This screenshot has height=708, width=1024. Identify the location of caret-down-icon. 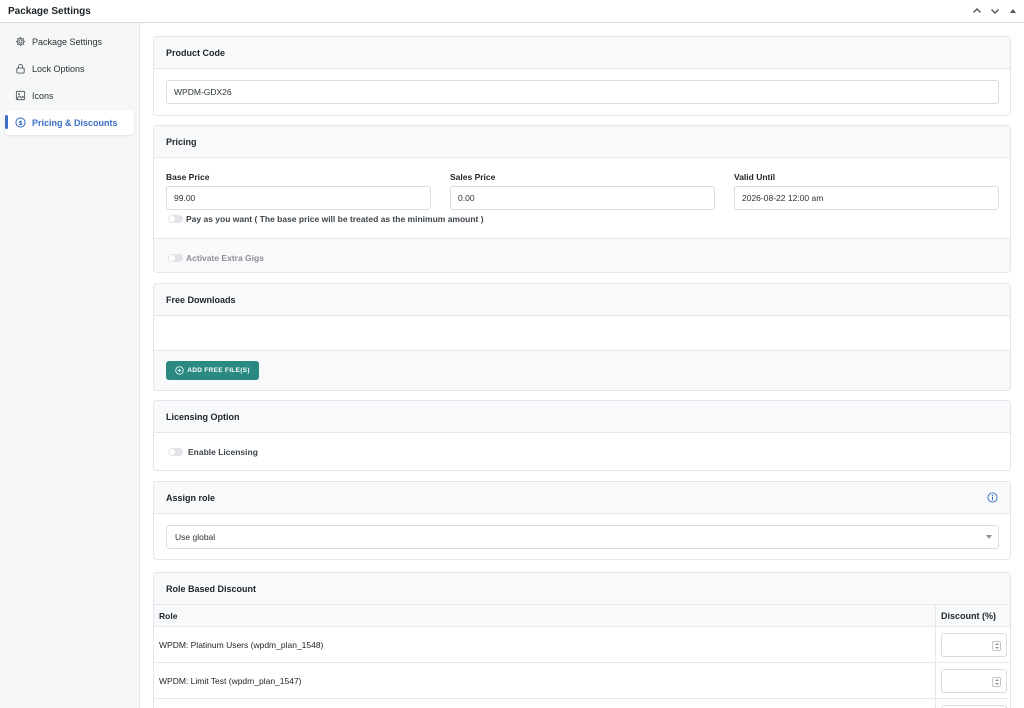
(989, 537).